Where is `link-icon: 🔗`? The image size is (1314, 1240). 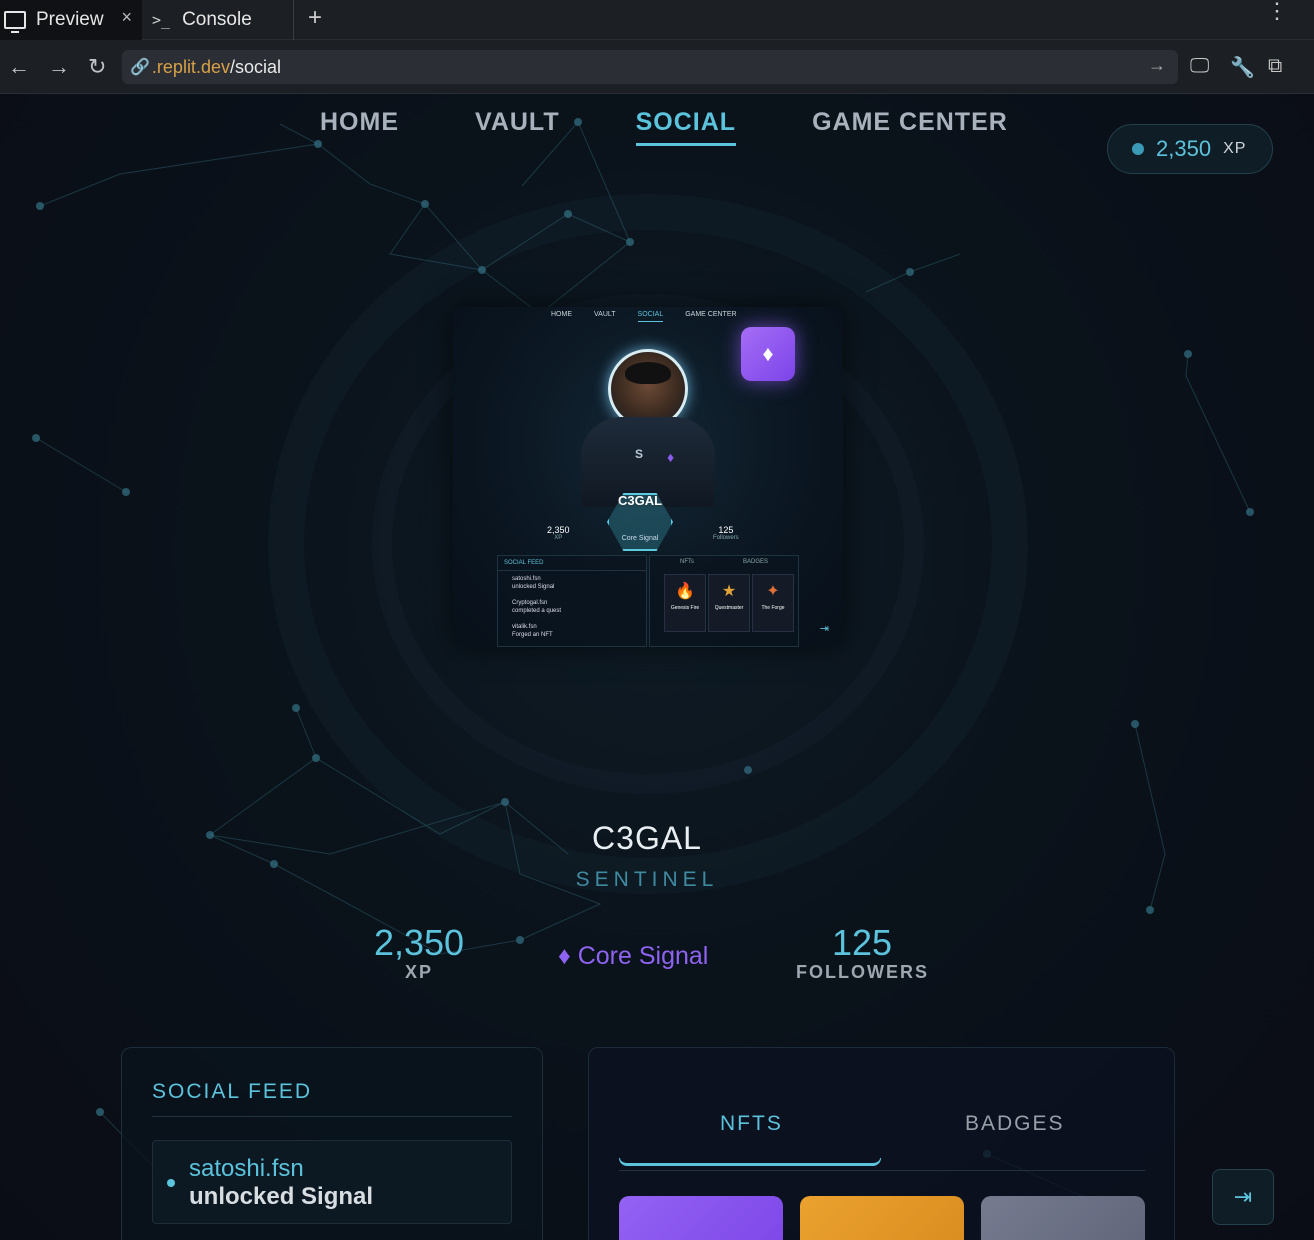
link-icon: 🔗 is located at coordinates (140, 67).